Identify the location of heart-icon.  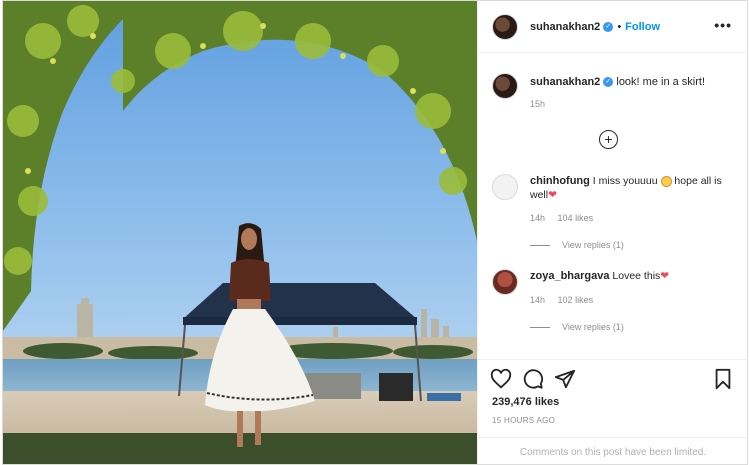
(501, 379).